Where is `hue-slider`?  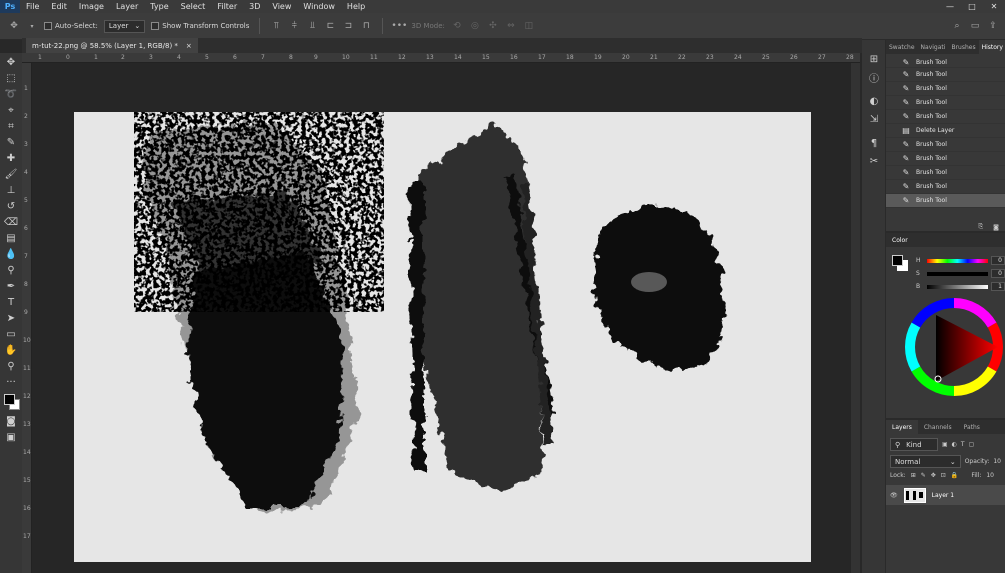 hue-slider is located at coordinates (957, 260).